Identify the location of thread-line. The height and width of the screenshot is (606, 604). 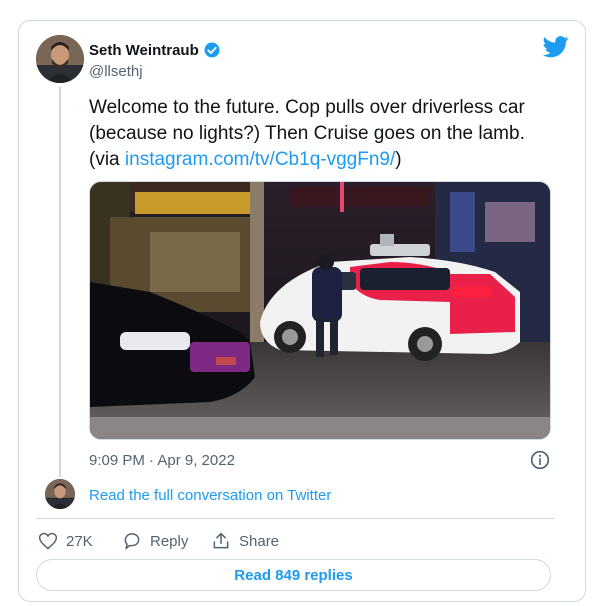
(60, 282).